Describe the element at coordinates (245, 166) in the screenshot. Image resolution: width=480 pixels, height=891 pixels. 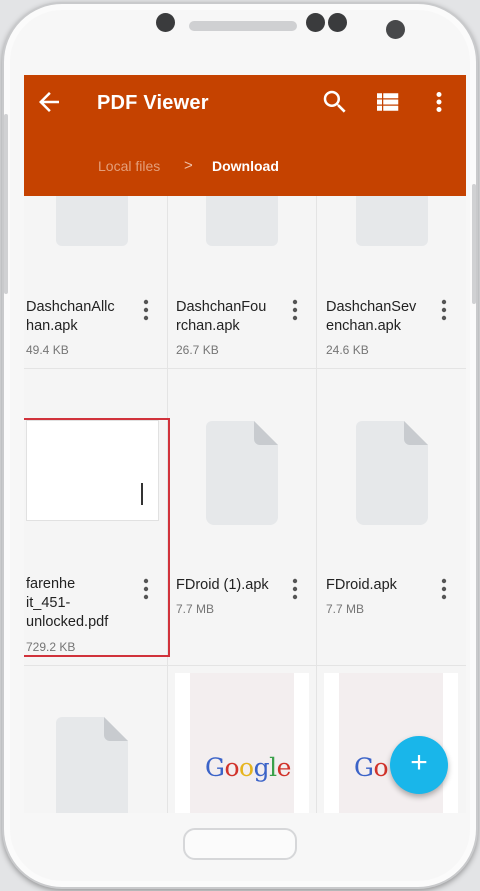
I see `breadcrumb-download: Download` at that location.